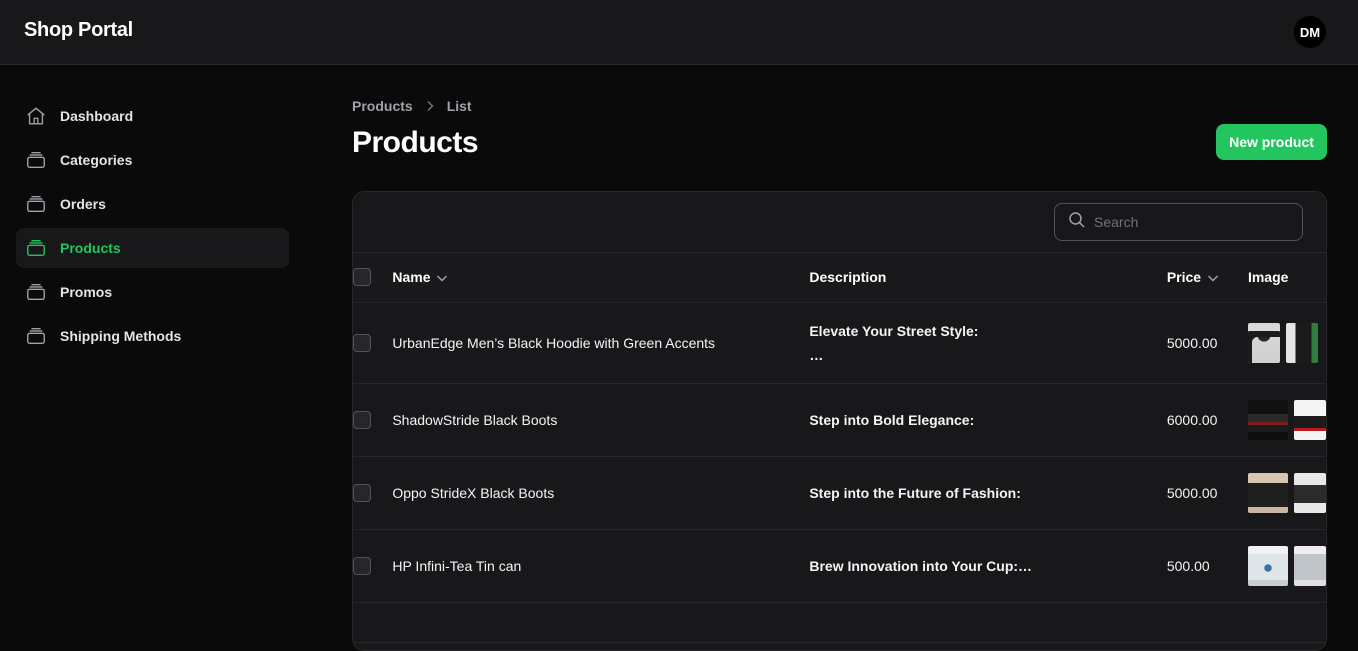 This screenshot has height=651, width=1358. Describe the element at coordinates (152, 160) in the screenshot. I see `sidebar-item-categories: Categories` at that location.